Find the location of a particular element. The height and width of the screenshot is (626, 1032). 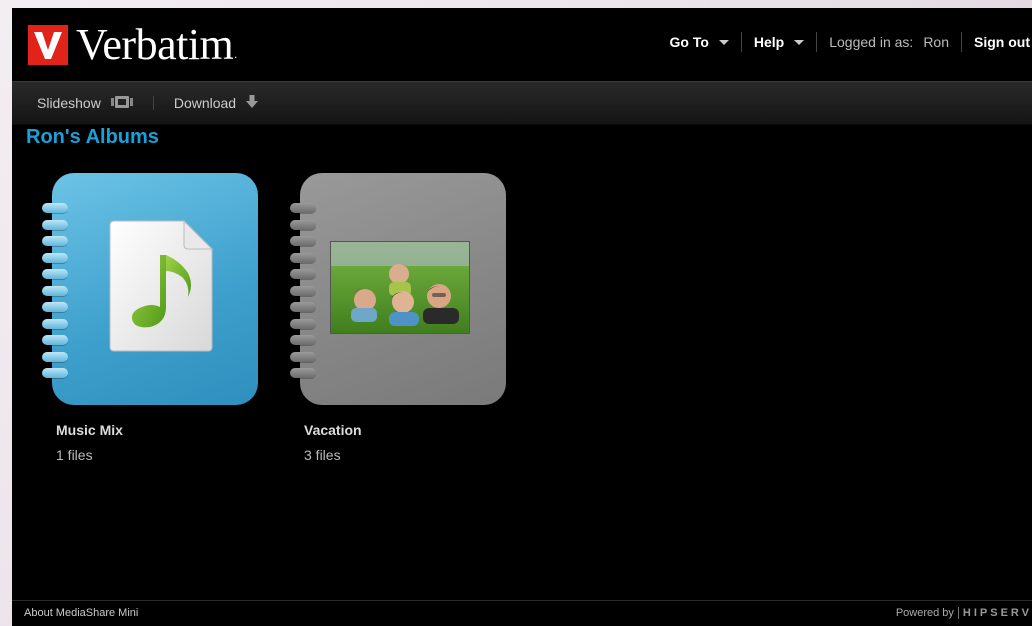

logo-text: Verbatim is located at coordinates (155, 44).